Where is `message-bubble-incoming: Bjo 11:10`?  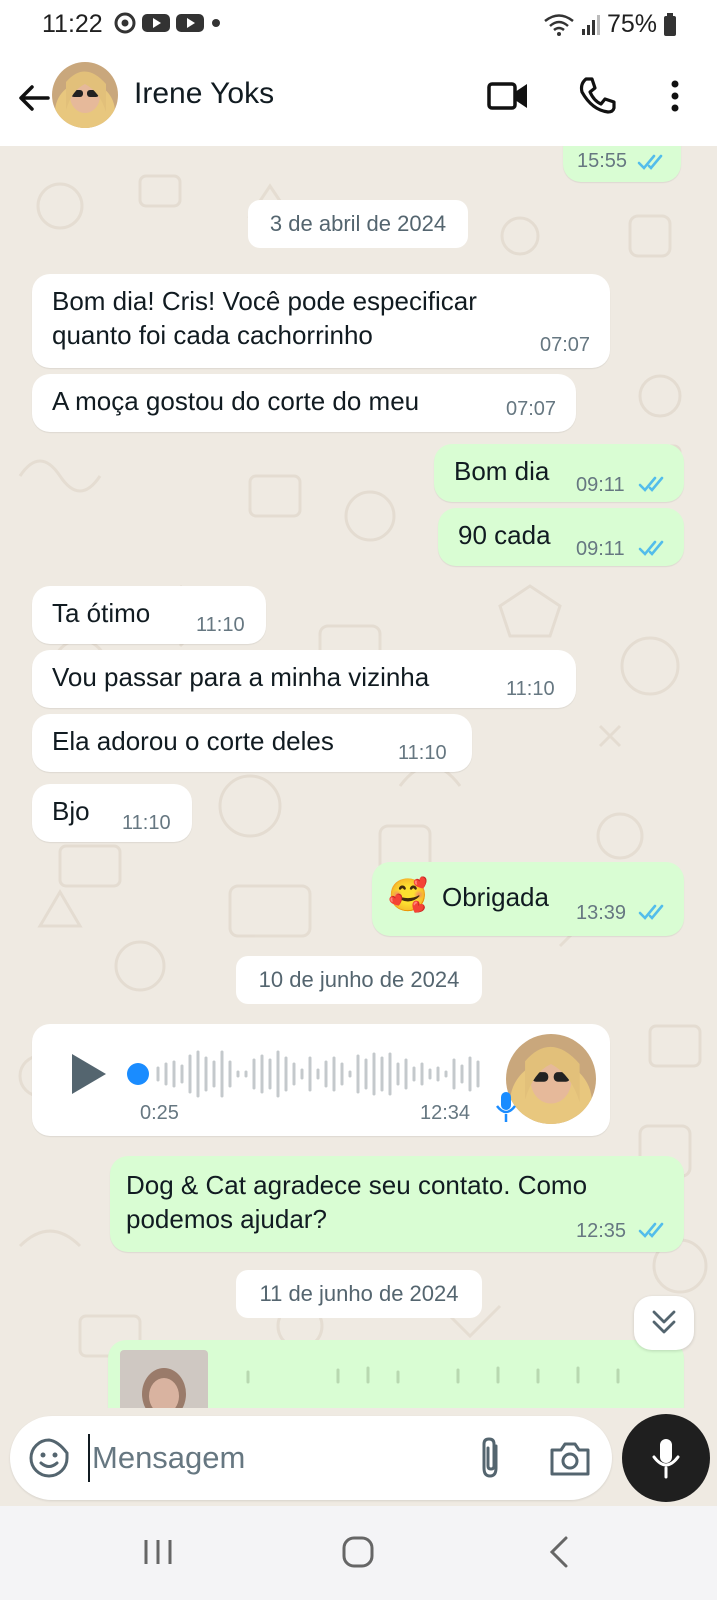
message-bubble-incoming: Bjo 11:10 is located at coordinates (112, 813).